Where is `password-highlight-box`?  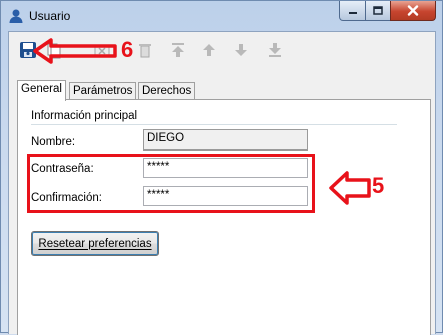
password-highlight-box is located at coordinates (171, 183).